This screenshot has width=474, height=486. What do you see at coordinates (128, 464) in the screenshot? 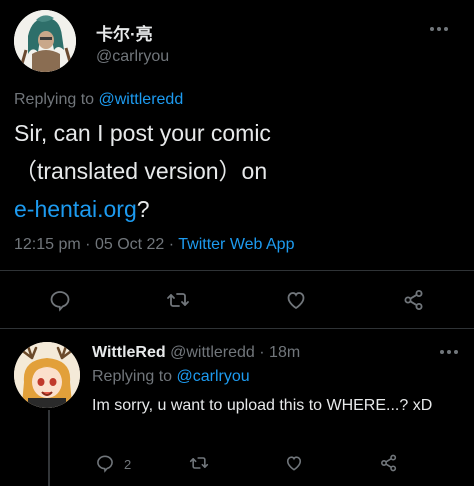
I see `reply-count: 2` at bounding box center [128, 464].